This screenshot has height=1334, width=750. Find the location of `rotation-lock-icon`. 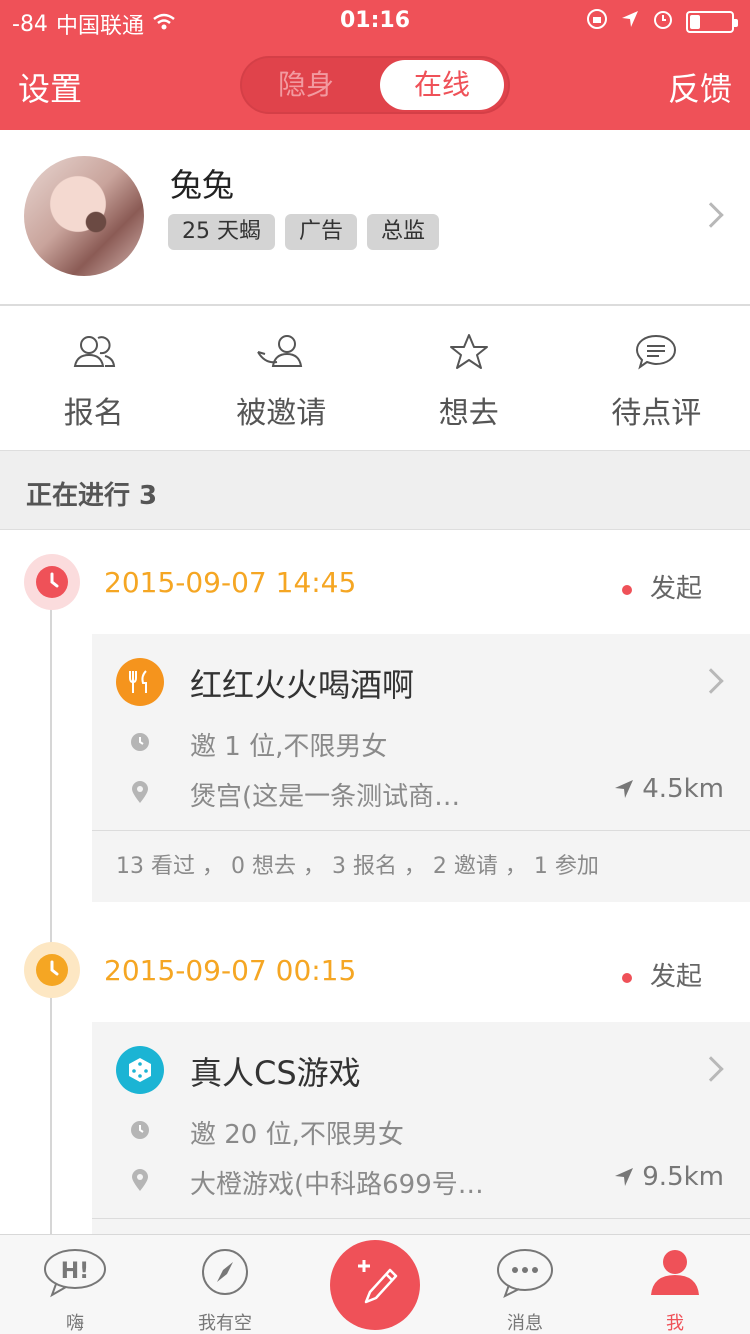

rotation-lock-icon is located at coordinates (597, 22).